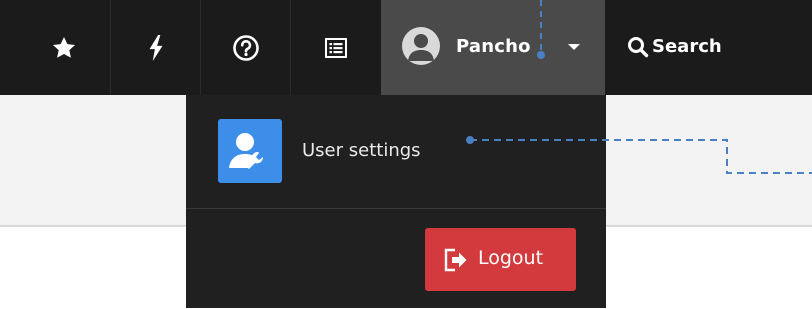 The image size is (812, 309). What do you see at coordinates (641, 156) in the screenshot?
I see `guide-line-settings` at bounding box center [641, 156].